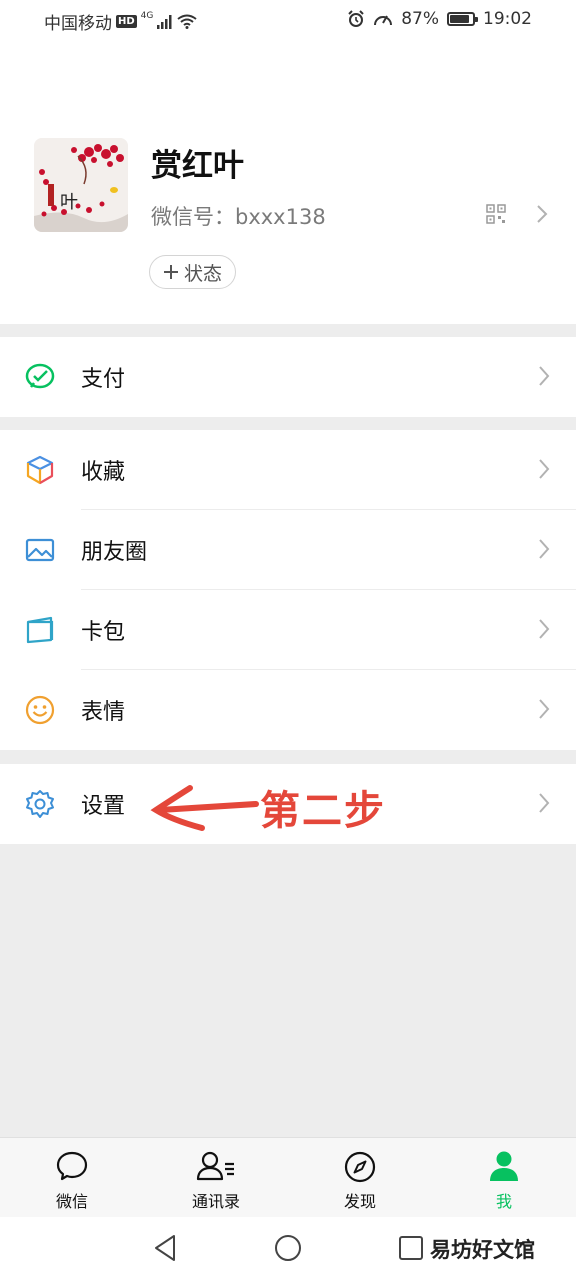 The width and height of the screenshot is (576, 1280). What do you see at coordinates (171, 272) in the screenshot?
I see `plus-icon` at bounding box center [171, 272].